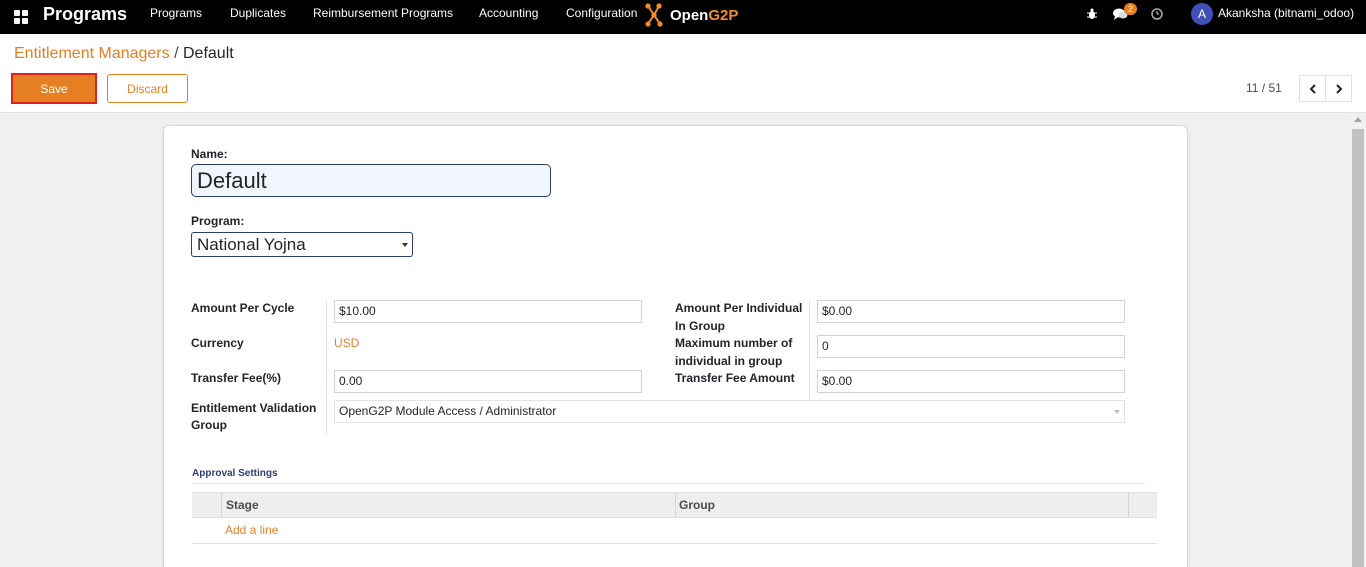 This screenshot has width=1366, height=567. I want to click on column-header-stage: Stage, so click(242, 505).